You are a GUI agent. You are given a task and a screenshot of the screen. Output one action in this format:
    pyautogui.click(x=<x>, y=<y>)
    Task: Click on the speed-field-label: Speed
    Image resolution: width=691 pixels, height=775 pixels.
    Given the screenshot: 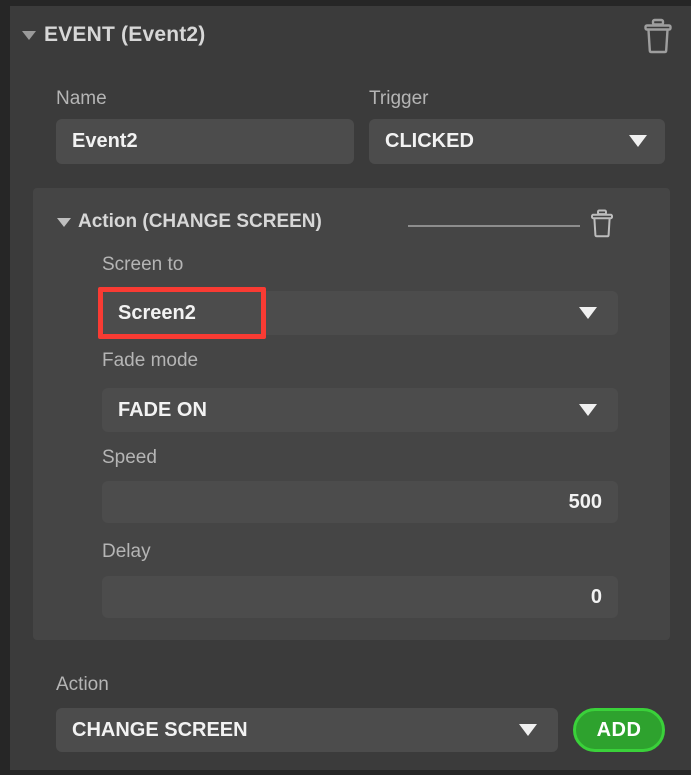 What is the action you would take?
    pyautogui.click(x=129, y=457)
    